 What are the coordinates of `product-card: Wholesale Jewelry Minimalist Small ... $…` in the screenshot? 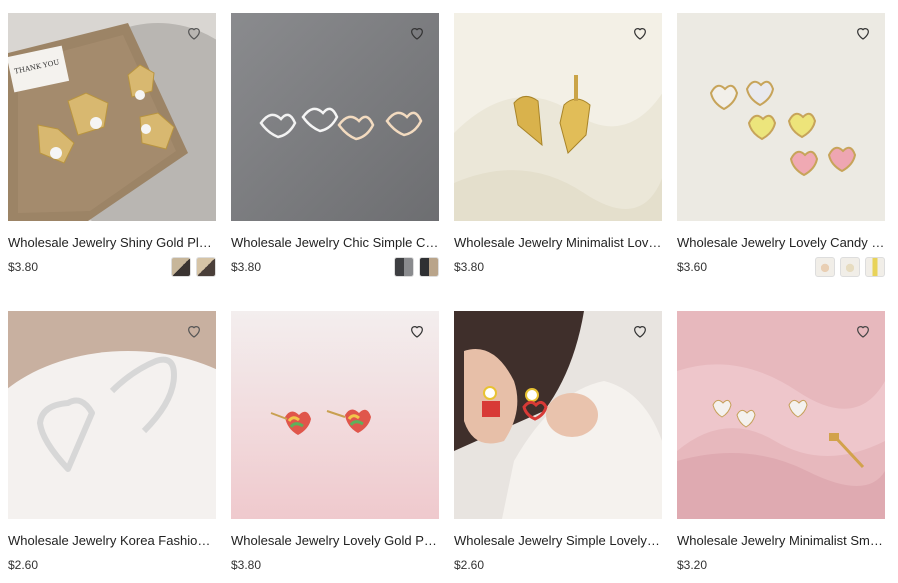 It's located at (781, 447).